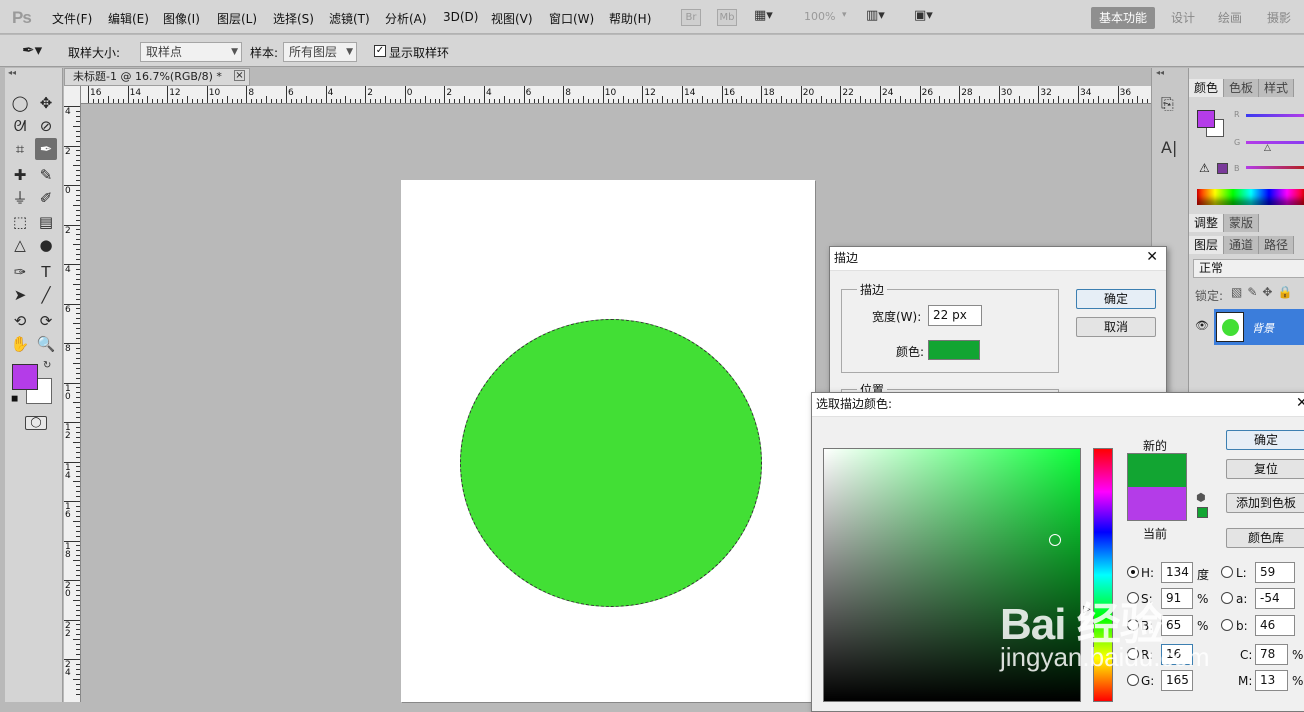  Describe the element at coordinates (46, 295) in the screenshot. I see `line-tool-icon: ╱` at that location.